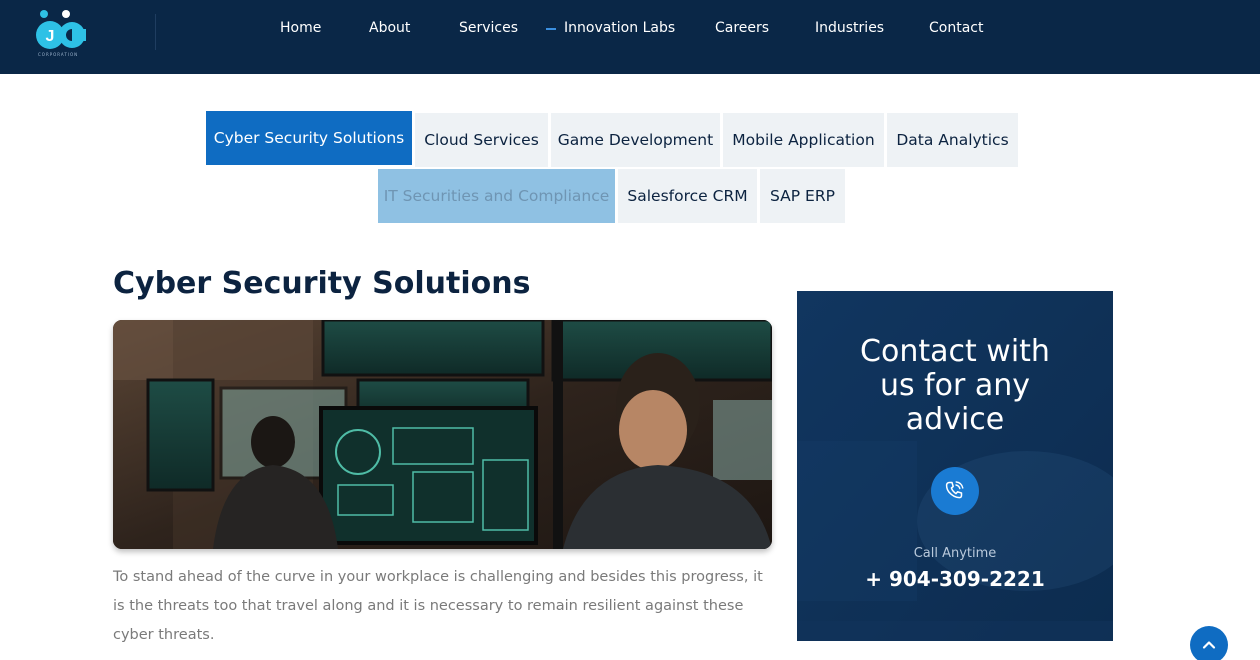 Image resolution: width=1260 pixels, height=660 pixels. Describe the element at coordinates (619, 28) in the screenshot. I see `nav-innovation-labs: Innovation Labs` at that location.